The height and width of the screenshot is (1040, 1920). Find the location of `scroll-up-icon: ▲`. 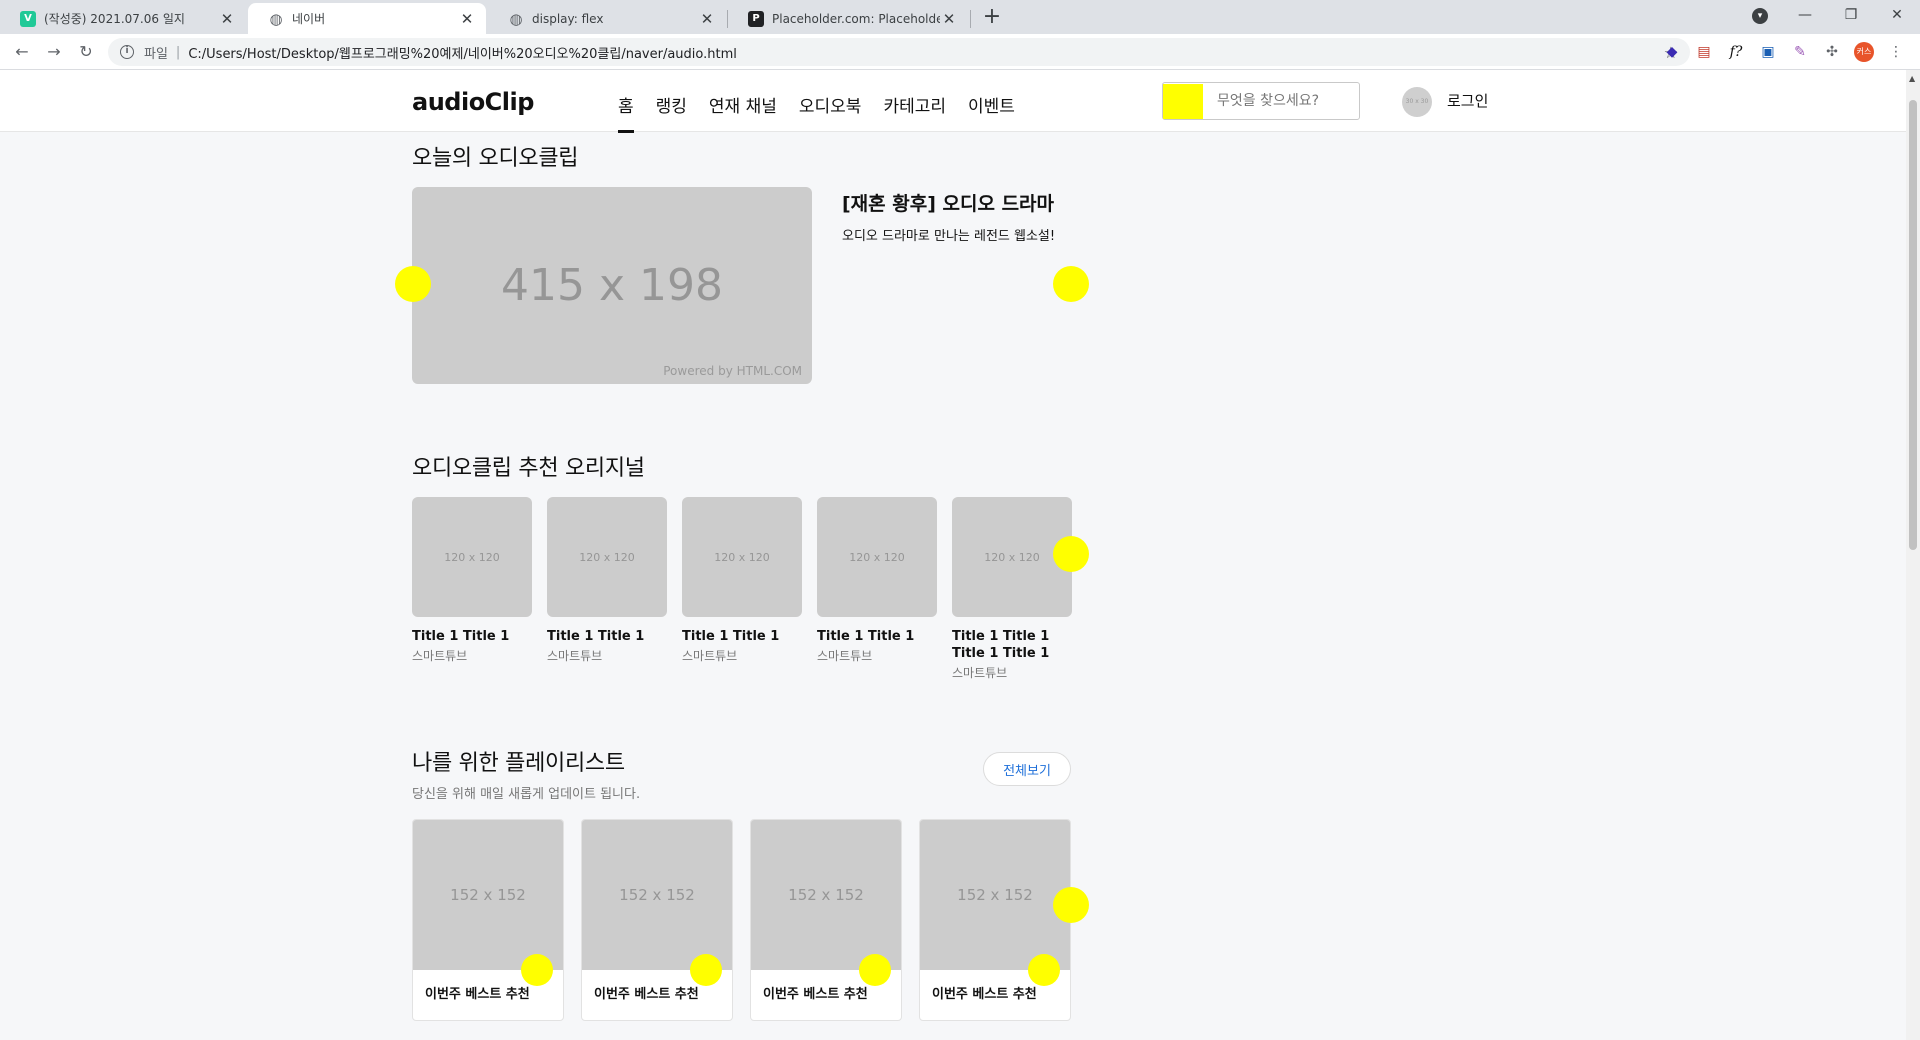

scroll-up-icon: ▲ is located at coordinates (1912, 78).